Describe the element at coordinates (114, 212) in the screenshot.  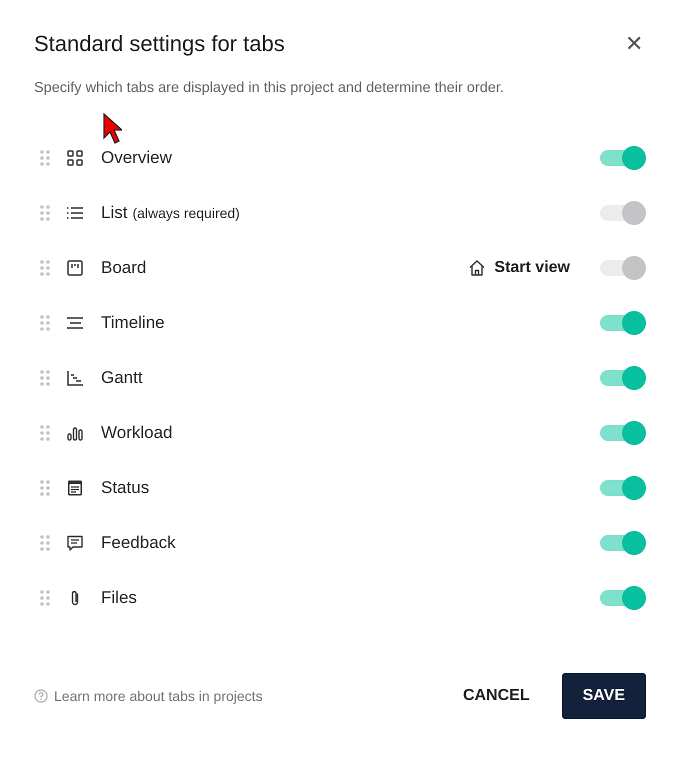
I see `tab-label: List` at that location.